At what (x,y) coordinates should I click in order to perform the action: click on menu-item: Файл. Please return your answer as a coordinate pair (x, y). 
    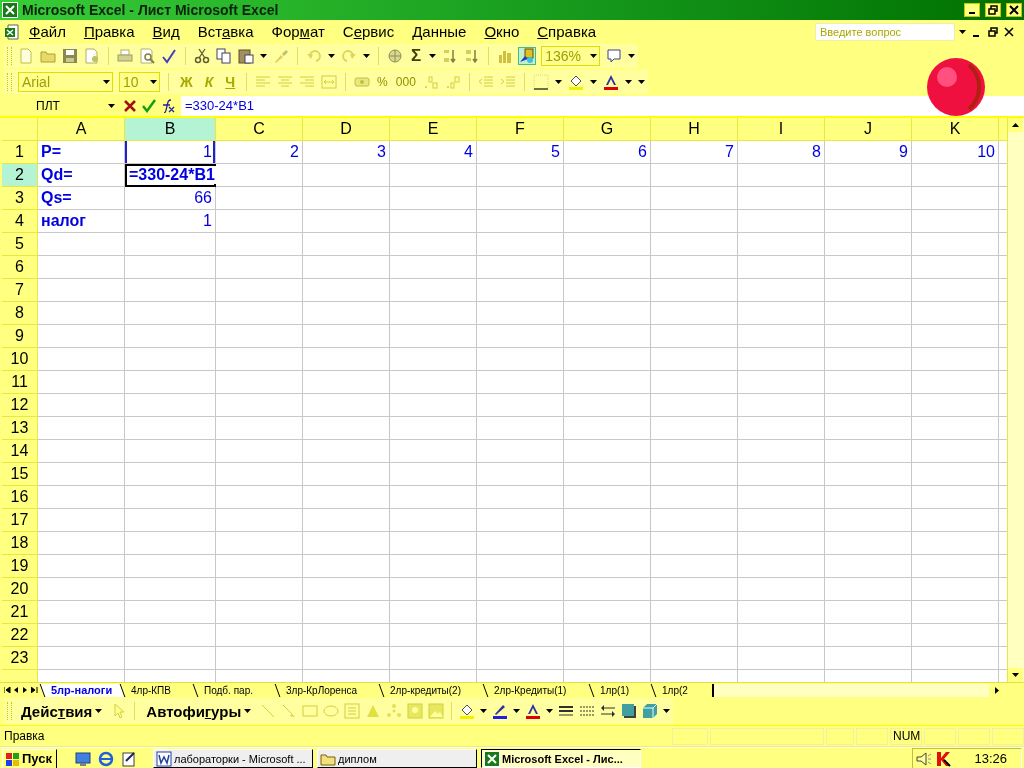
    Looking at the image, I should click on (47, 31).